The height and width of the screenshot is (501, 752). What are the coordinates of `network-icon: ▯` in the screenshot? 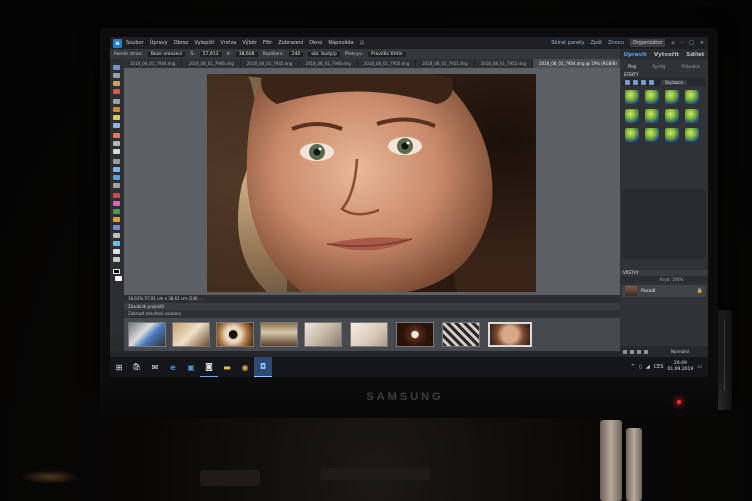 It's located at (640, 367).